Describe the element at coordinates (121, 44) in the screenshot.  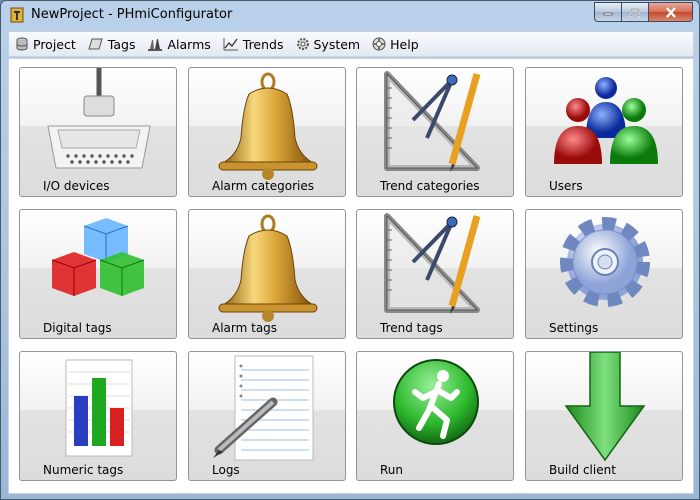
I see `menu-tags-label: Tags` at that location.